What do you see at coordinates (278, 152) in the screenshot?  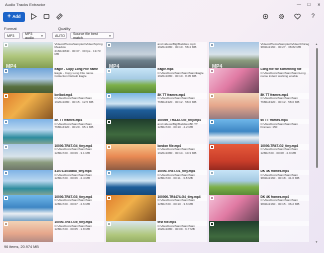 I see `file-meta: 1280x720 · 00:08 · 2.9 MB` at bounding box center [278, 152].